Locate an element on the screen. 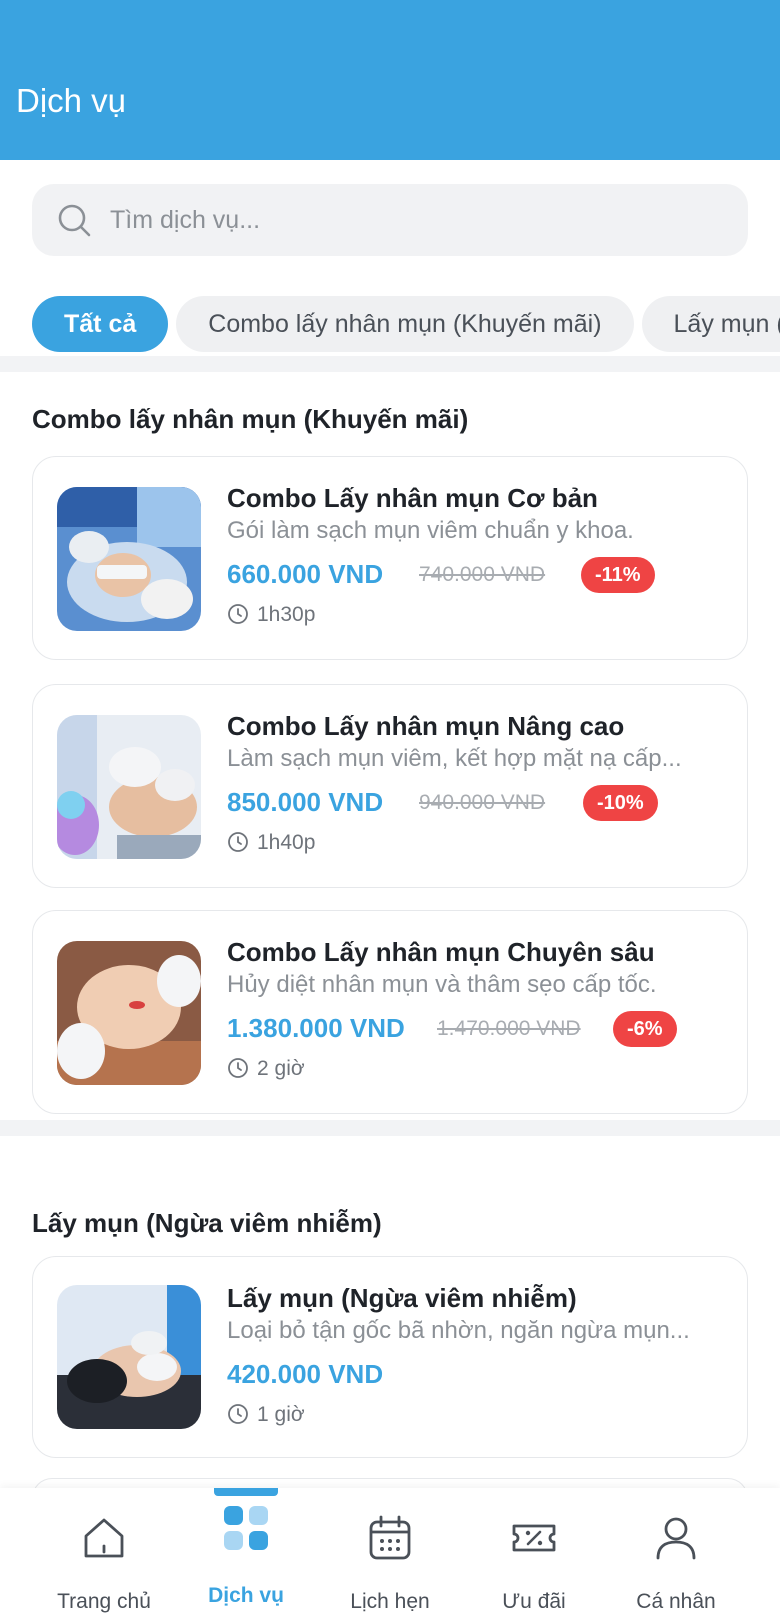 The height and width of the screenshot is (1624, 780). nav-label: Trang chủ is located at coordinates (104, 1601).